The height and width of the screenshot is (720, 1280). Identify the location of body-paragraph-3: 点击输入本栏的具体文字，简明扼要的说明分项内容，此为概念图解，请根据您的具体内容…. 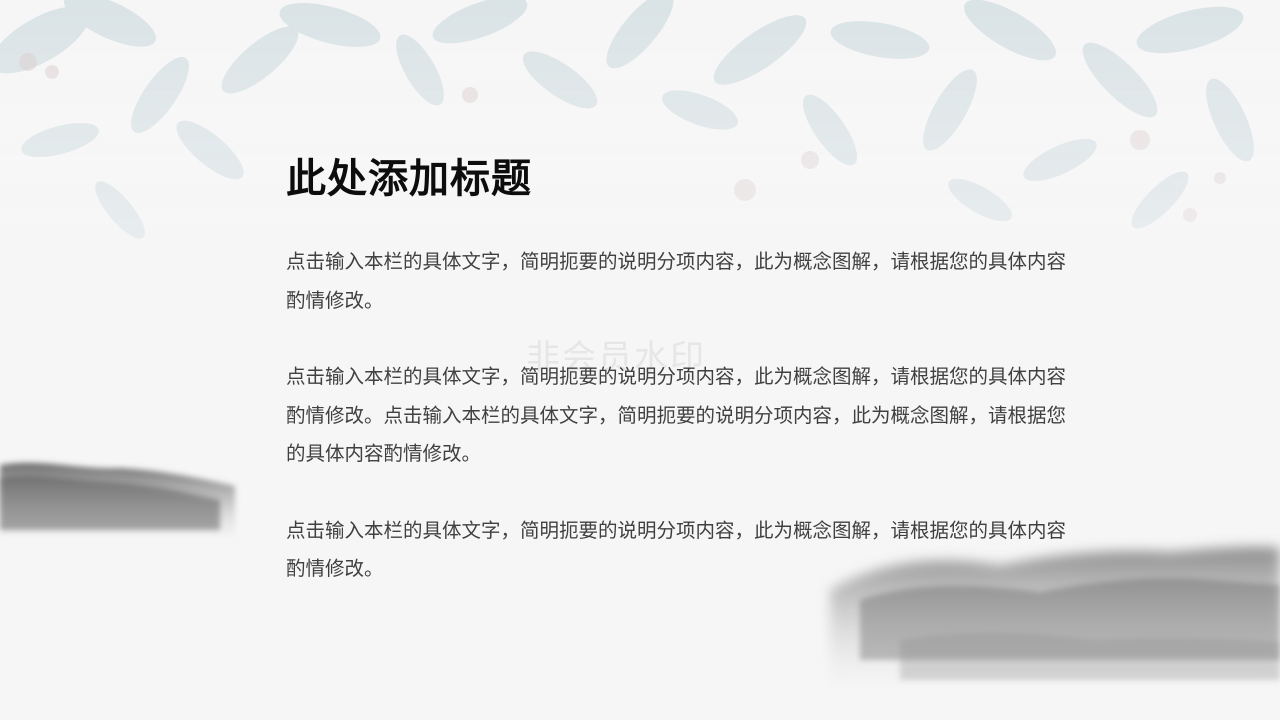
(681, 550).